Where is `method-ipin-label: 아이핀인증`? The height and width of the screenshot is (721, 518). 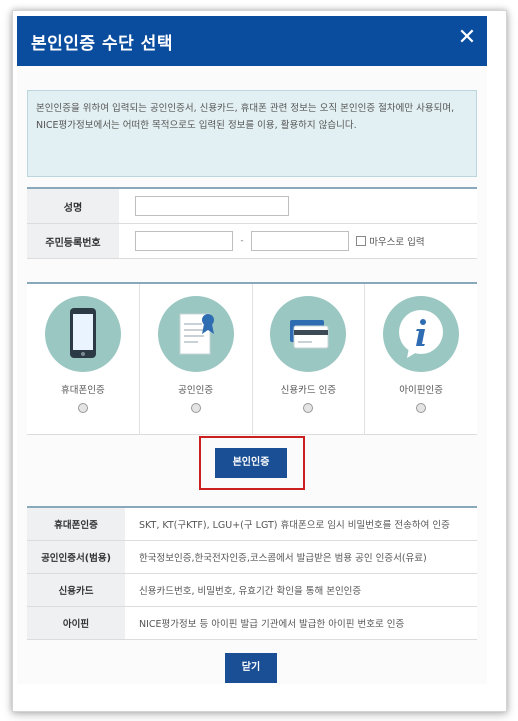 method-ipin-label: 아이핀인증 is located at coordinates (421, 390).